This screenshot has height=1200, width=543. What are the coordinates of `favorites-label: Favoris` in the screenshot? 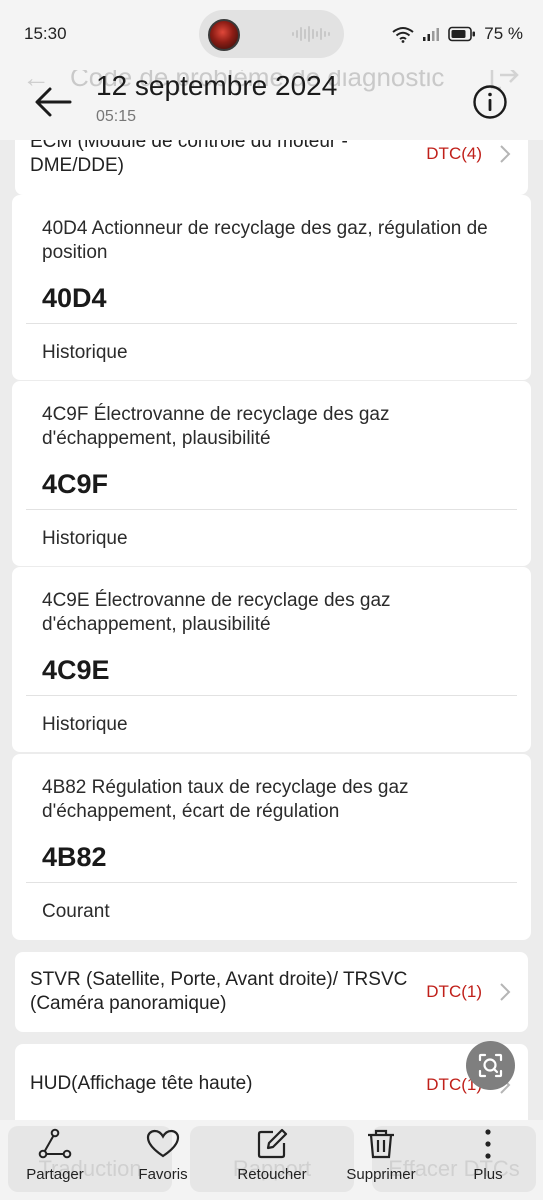 It's located at (163, 1174).